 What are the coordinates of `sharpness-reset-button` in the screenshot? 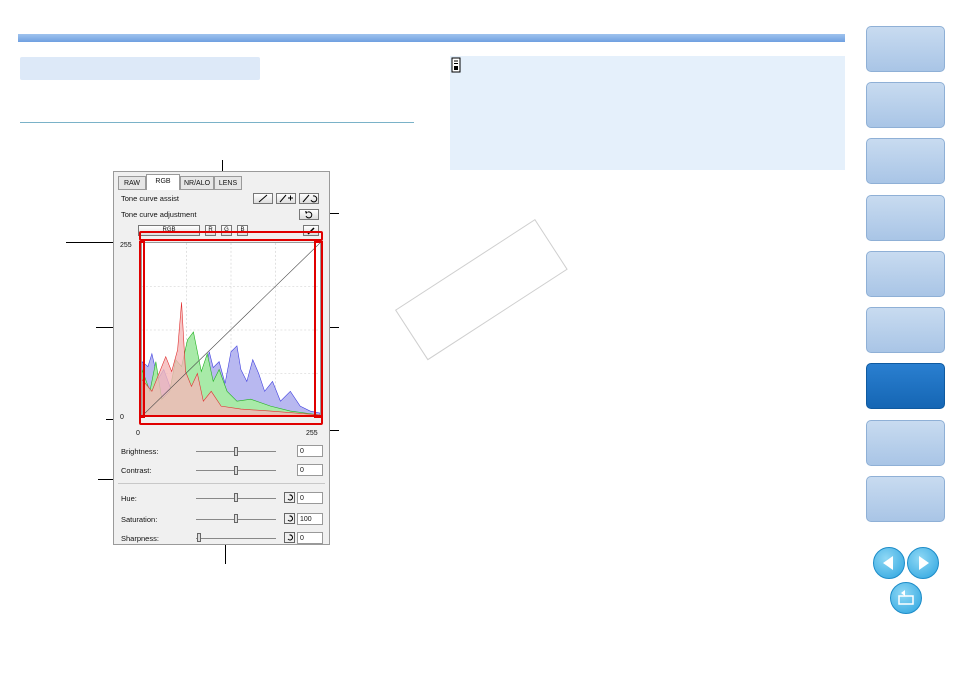 It's located at (289, 537).